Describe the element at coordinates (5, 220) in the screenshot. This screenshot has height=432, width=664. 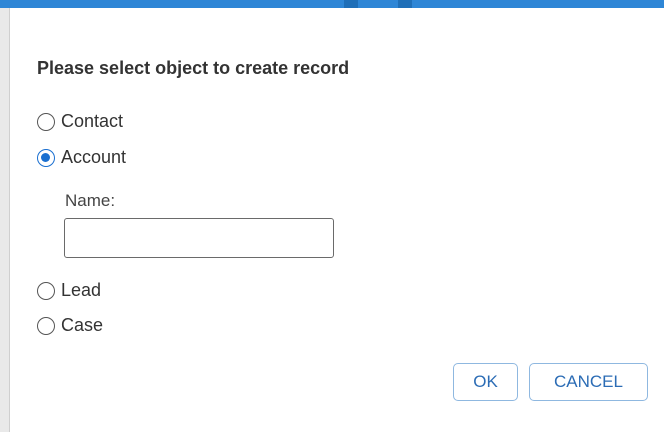
I see `background-panel-edge` at that location.